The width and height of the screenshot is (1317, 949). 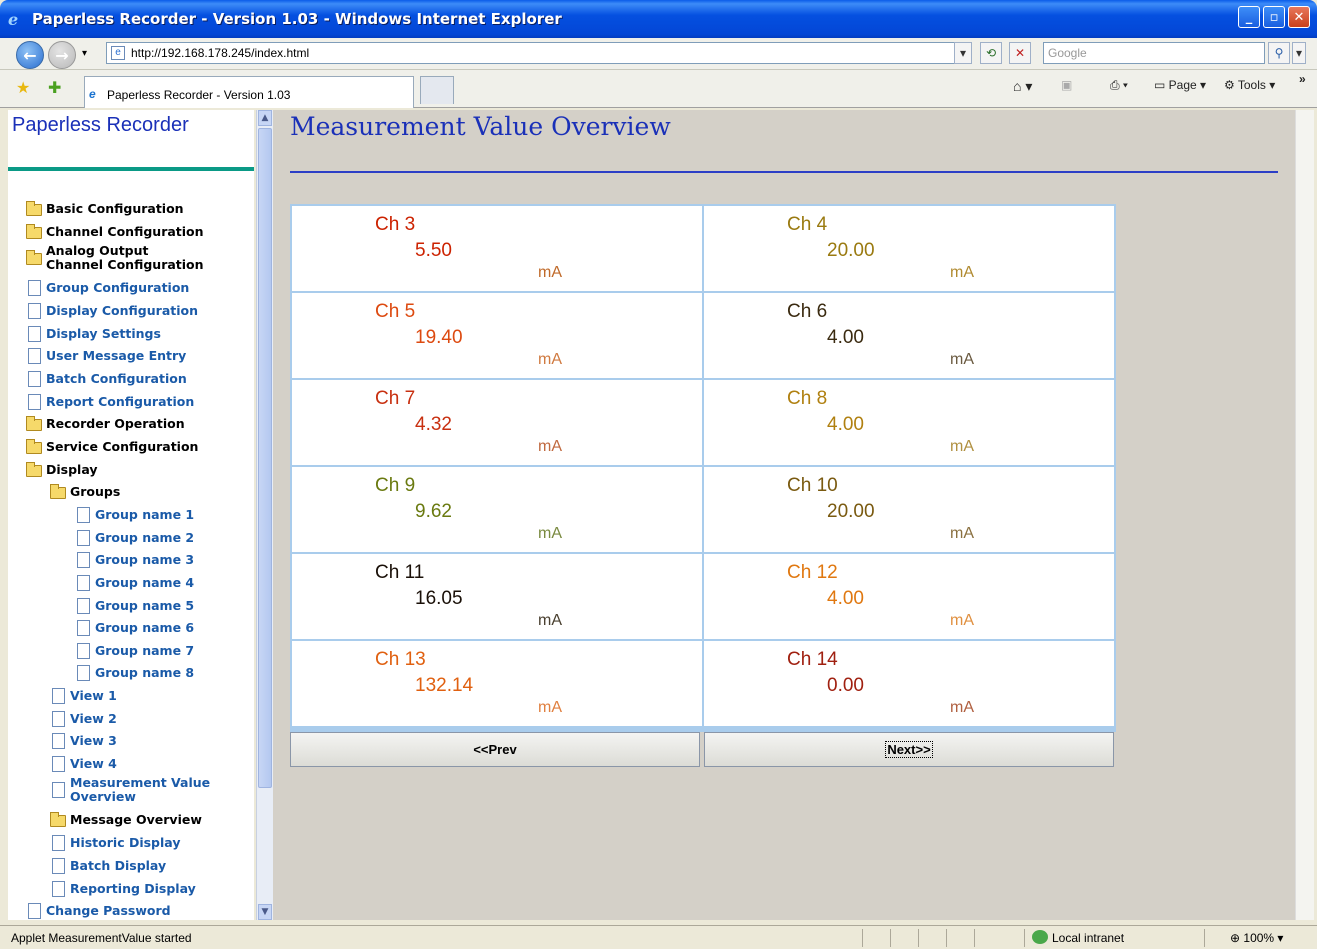 I want to click on sidebar-item-label: Group name 3, so click(x=145, y=559).